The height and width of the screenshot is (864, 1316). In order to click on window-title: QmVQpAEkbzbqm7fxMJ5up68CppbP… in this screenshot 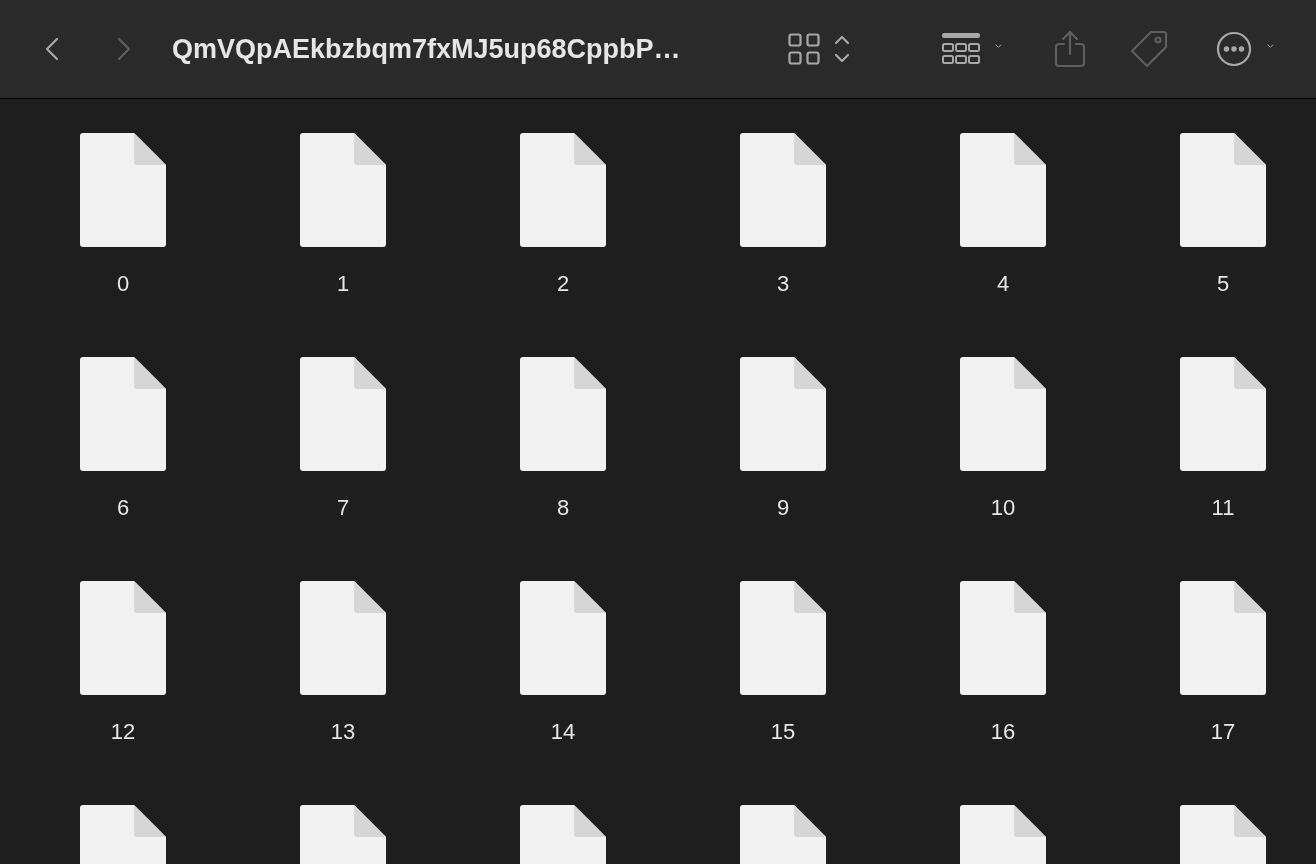, I will do `click(427, 49)`.